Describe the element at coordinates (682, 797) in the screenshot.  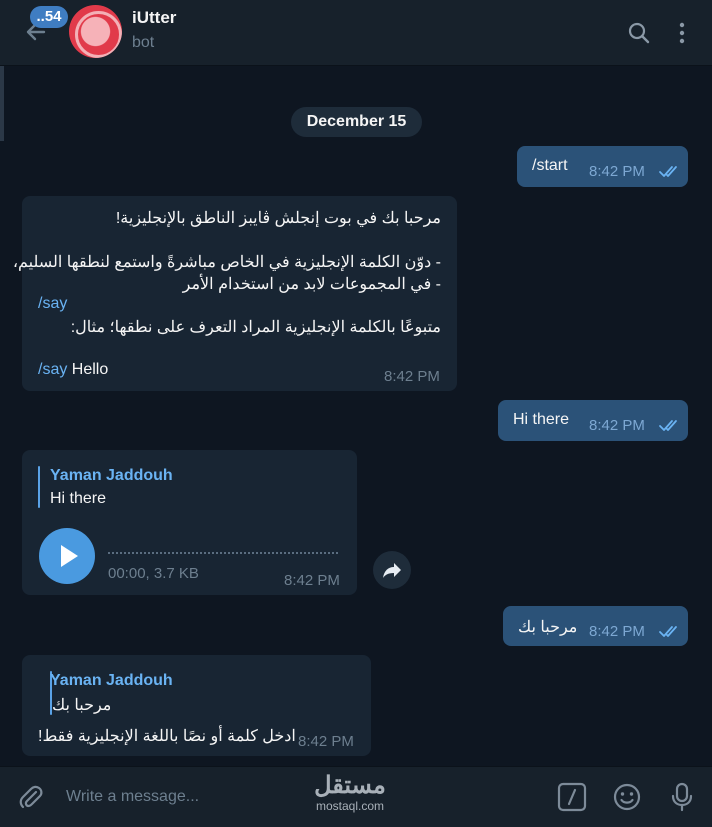
I see `microphone-icon` at that location.